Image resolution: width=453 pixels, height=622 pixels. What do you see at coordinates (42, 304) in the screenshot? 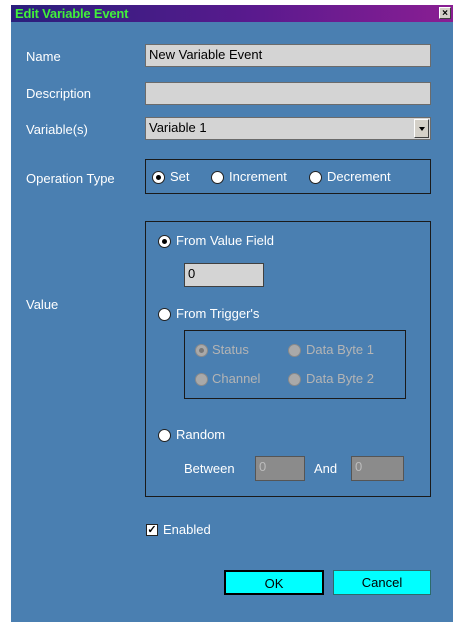
I see `value-label: Value` at bounding box center [42, 304].